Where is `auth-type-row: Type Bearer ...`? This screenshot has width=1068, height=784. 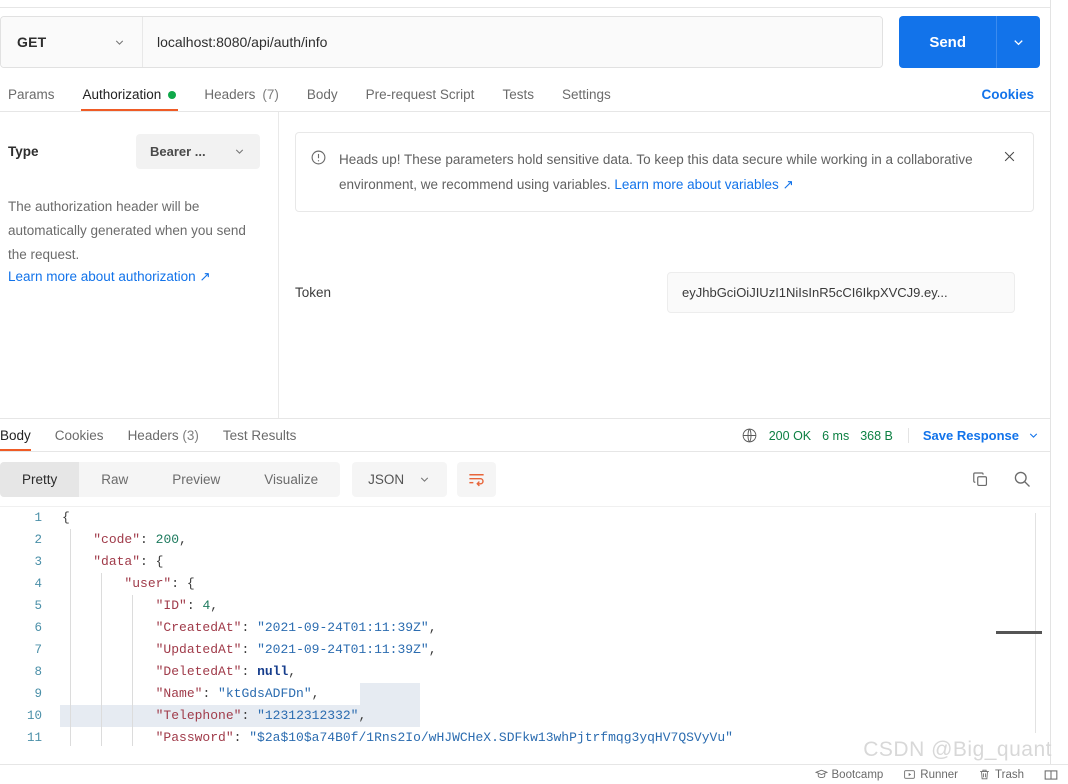
auth-type-row: Type Bearer ... is located at coordinates (134, 151).